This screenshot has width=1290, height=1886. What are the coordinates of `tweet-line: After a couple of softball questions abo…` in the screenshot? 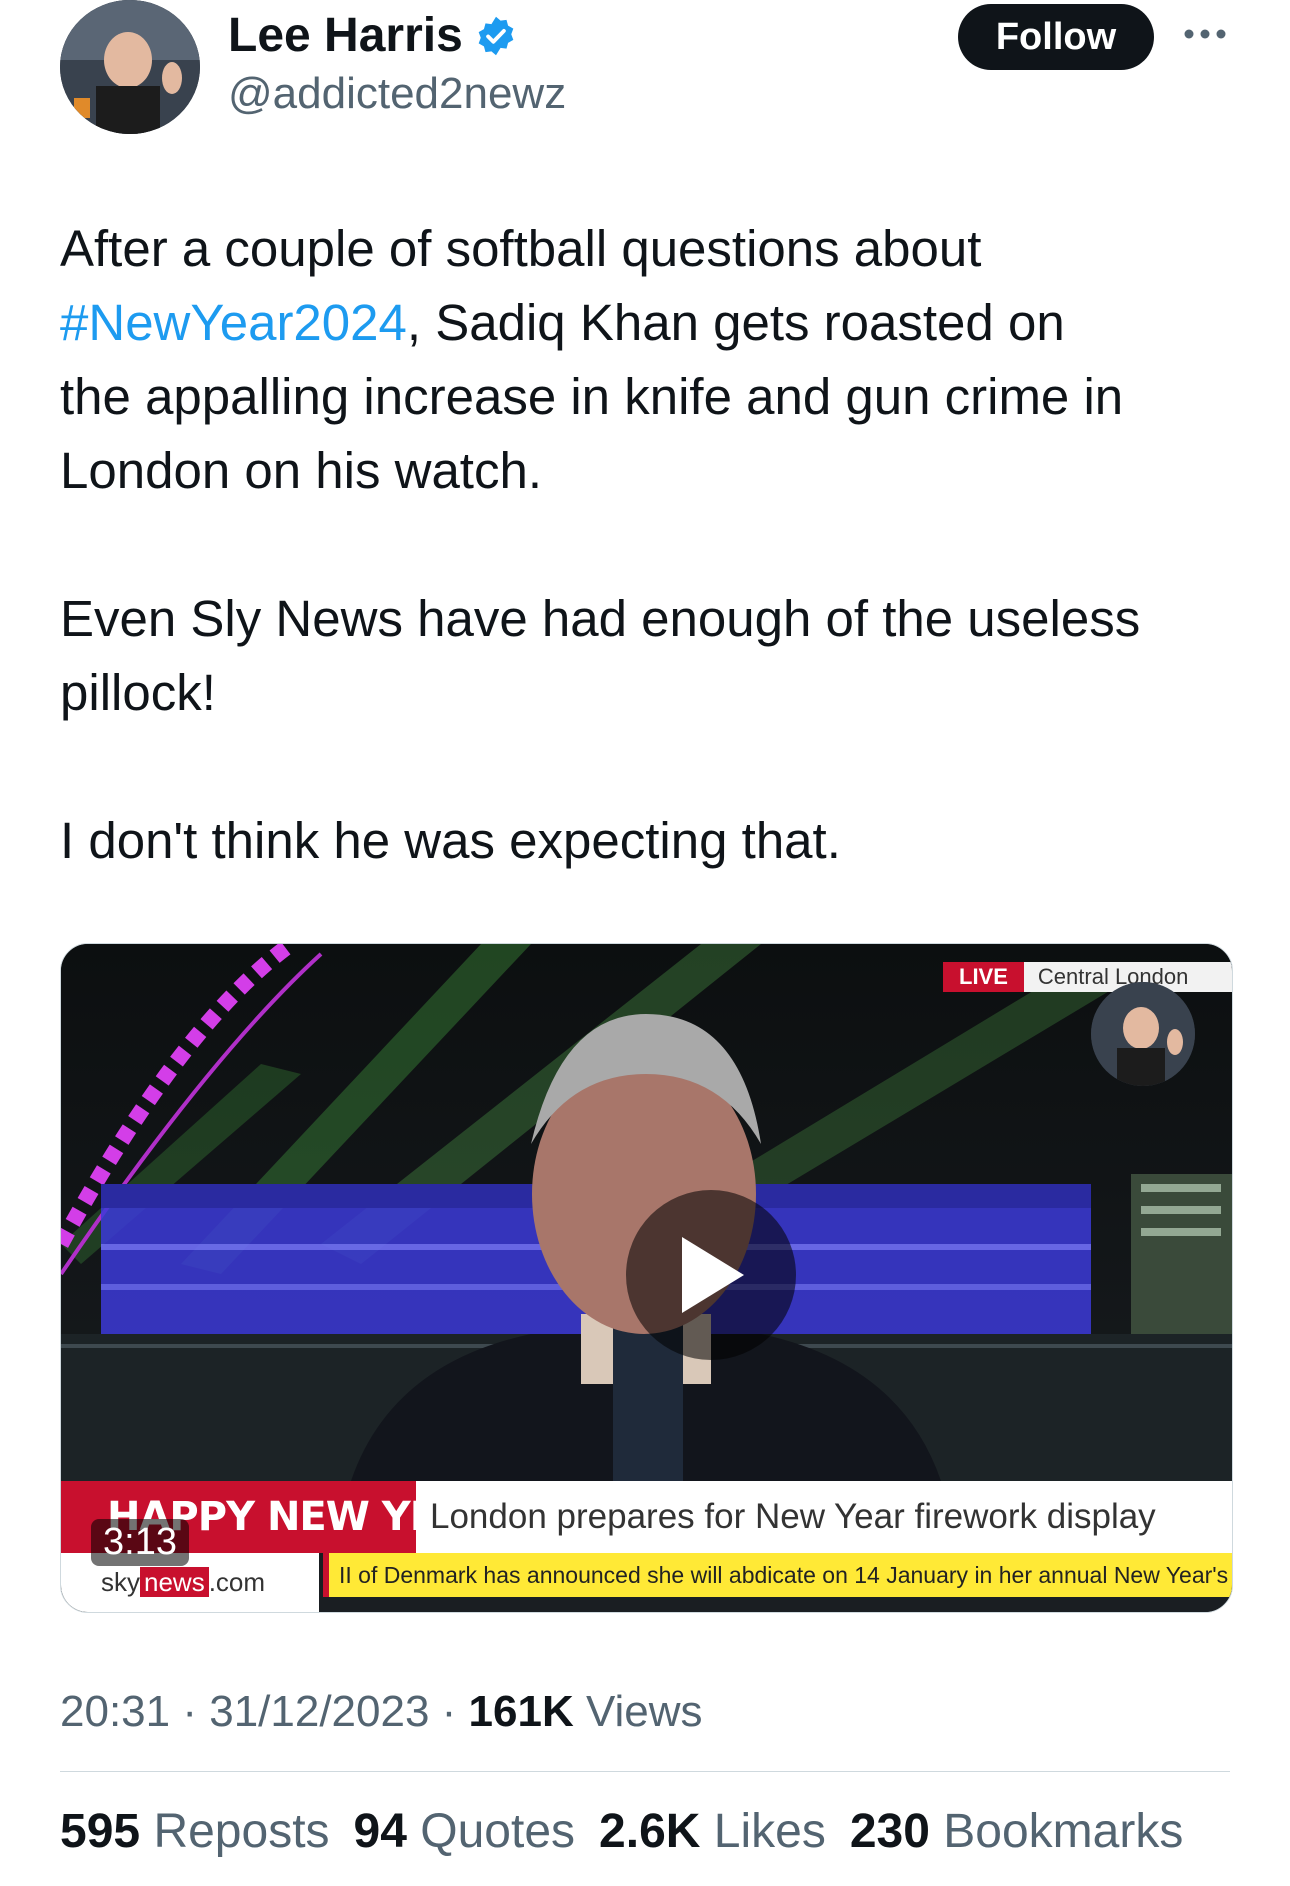 It's located at (521, 248).